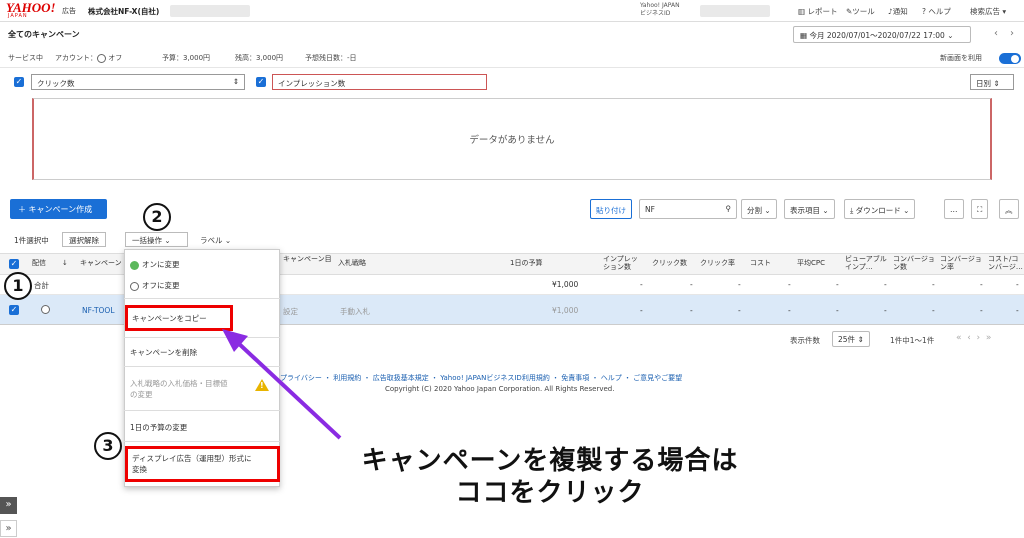 This screenshot has width=1024, height=538. What do you see at coordinates (8, 505) in the screenshot?
I see `expand-panel-icon: »` at bounding box center [8, 505].